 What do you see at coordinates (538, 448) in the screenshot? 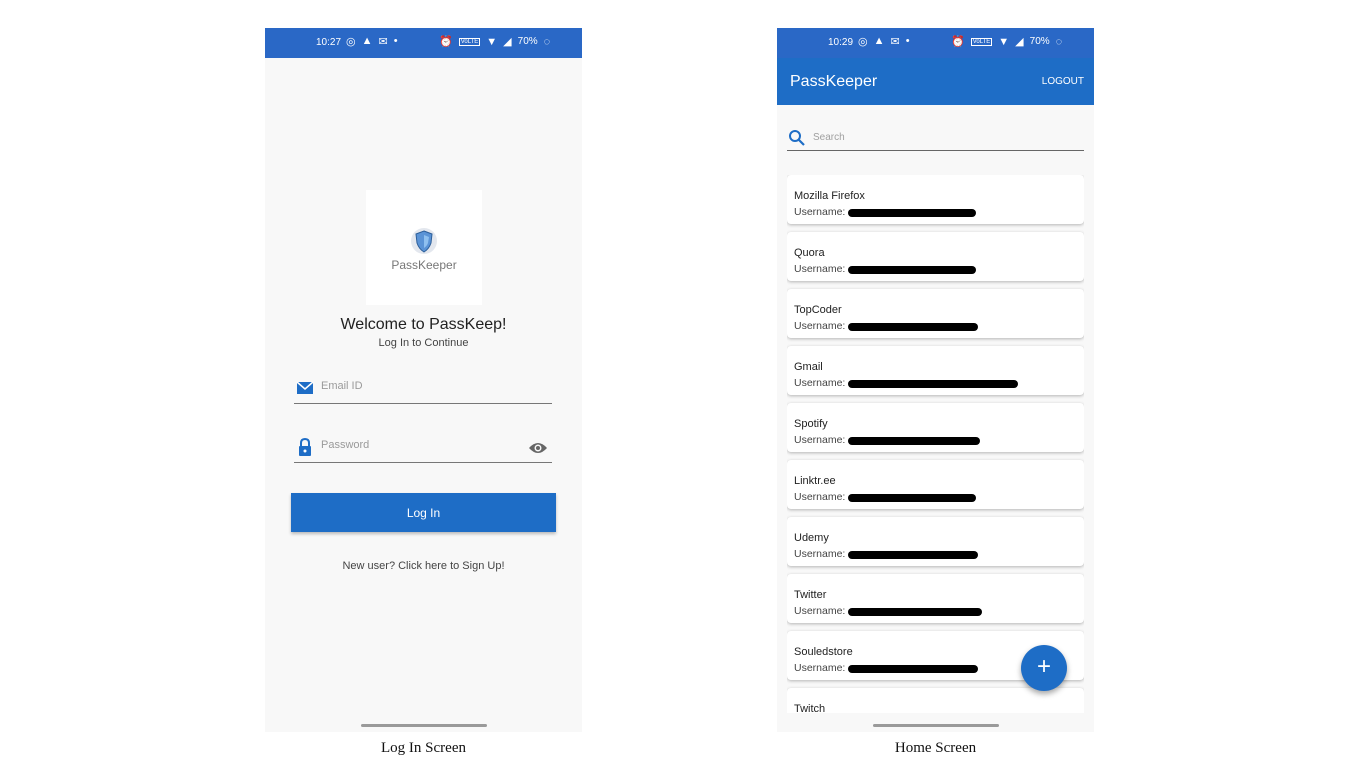
I see `show-password-eye-icon` at bounding box center [538, 448].